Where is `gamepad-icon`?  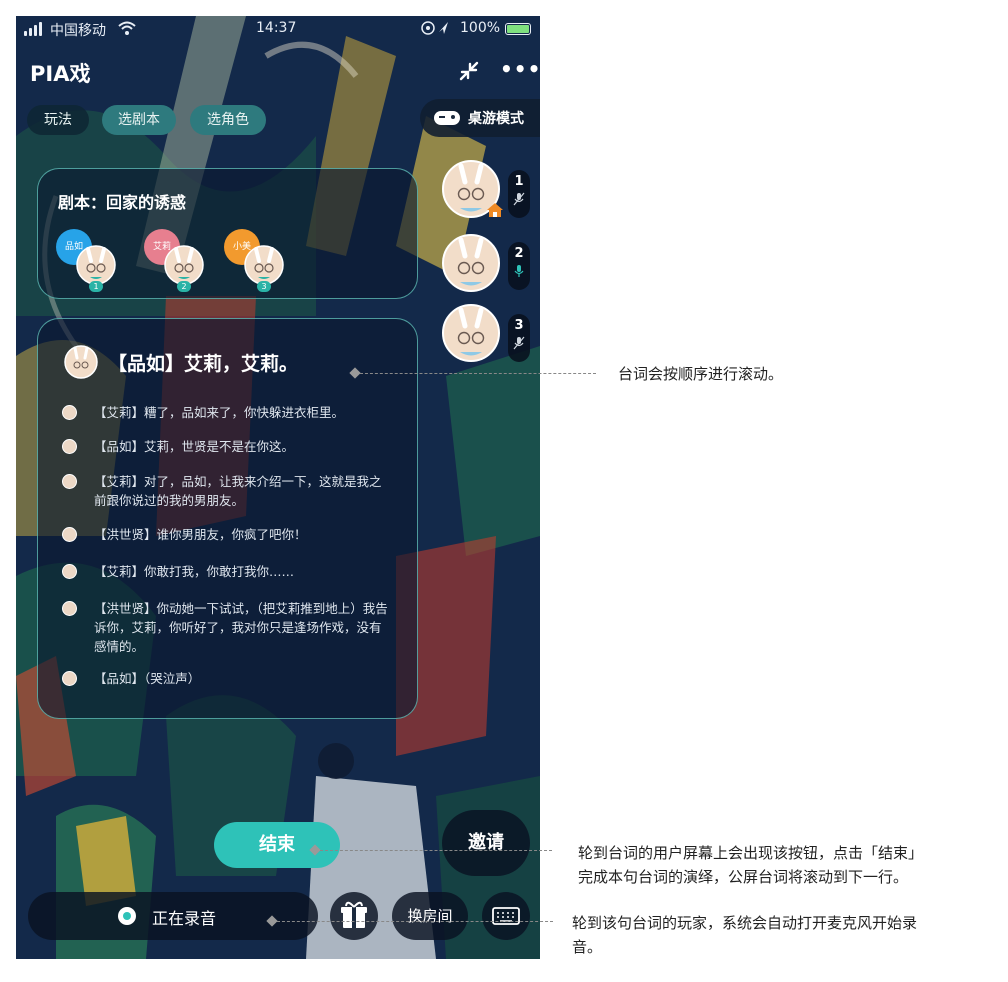 gamepad-icon is located at coordinates (447, 118).